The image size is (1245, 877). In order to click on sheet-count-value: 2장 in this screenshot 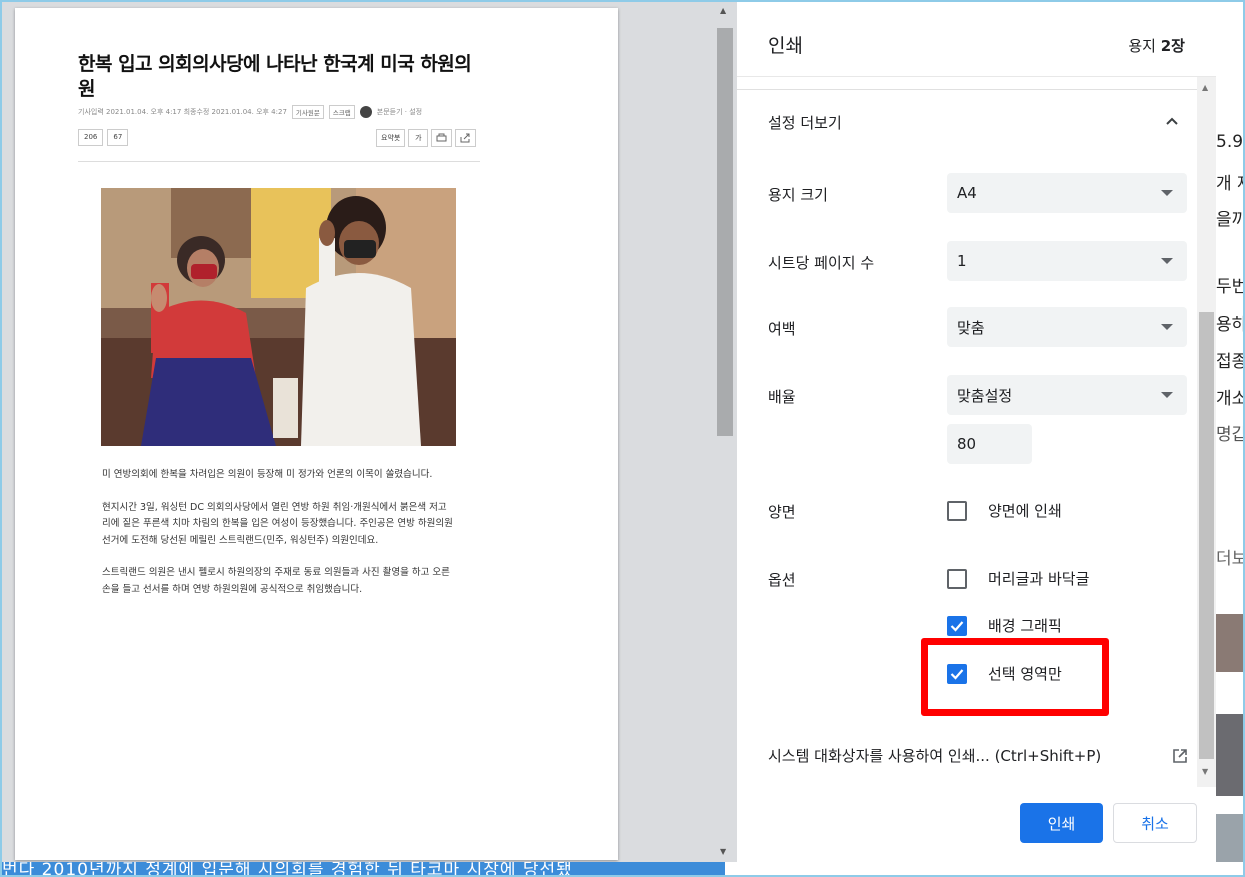, I will do `click(1172, 46)`.